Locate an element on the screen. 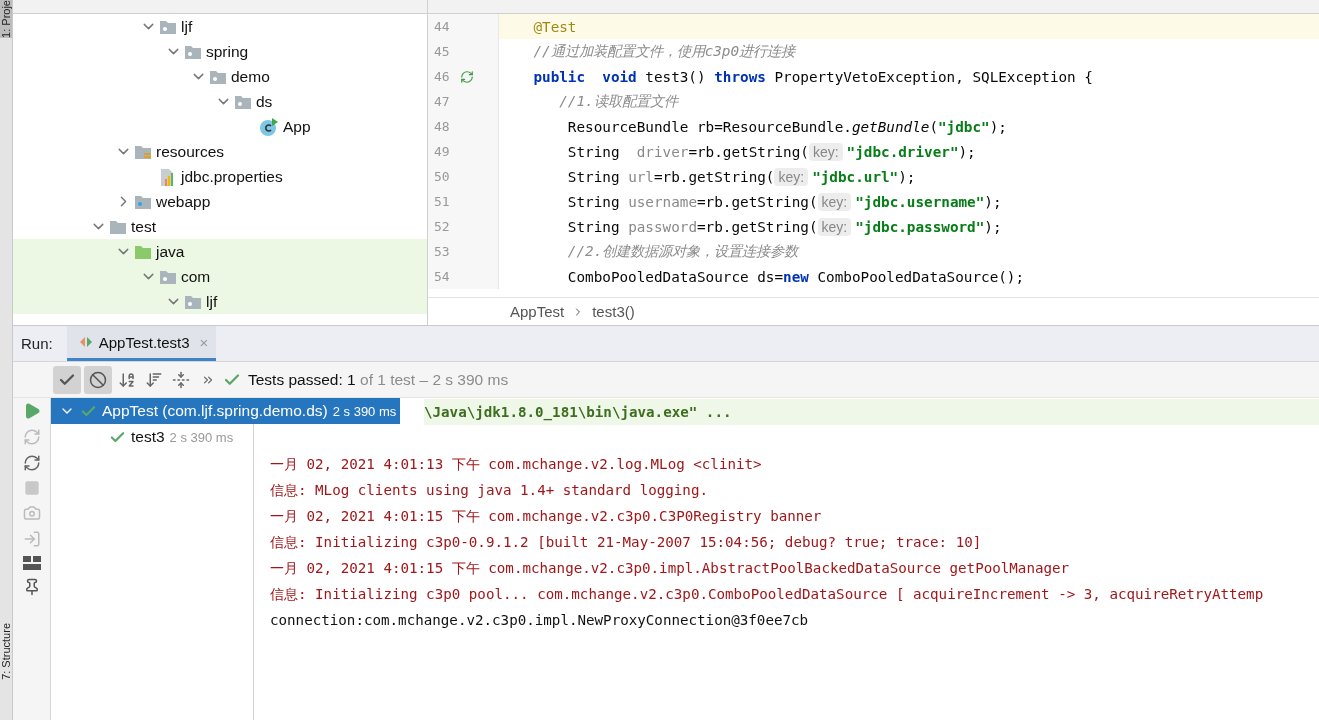 The width and height of the screenshot is (1319, 720). run-gutter-icon is located at coordinates (466, 76).